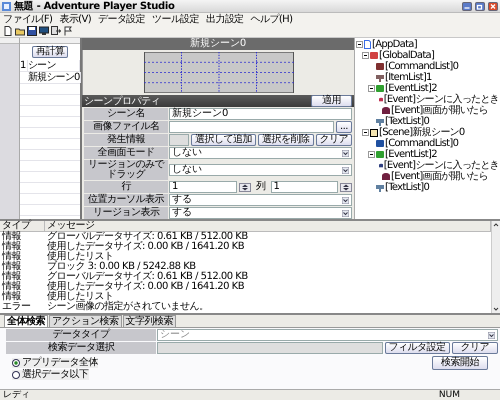  What do you see at coordinates (149, 321) in the screenshot?
I see `tab: 文字列検索` at bounding box center [149, 321].